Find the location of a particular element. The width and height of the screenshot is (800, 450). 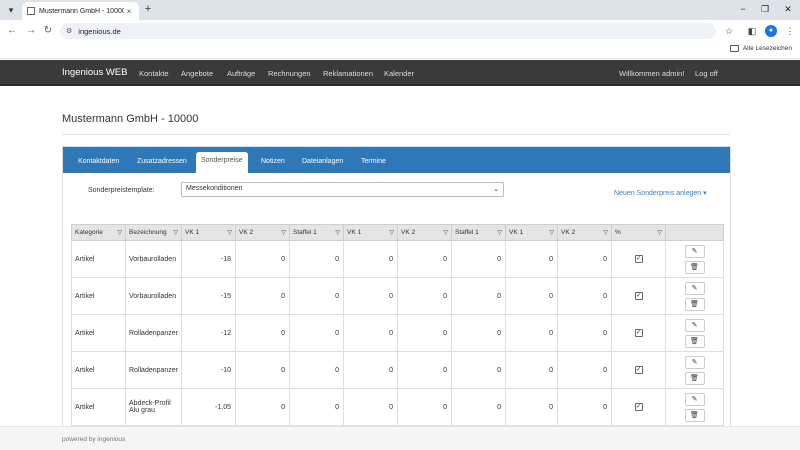

table-row: Artikel Vorbaurolladen -15 0 0 0 0 0 0 0 ✓ ✎ 🗑 is located at coordinates (397, 296).